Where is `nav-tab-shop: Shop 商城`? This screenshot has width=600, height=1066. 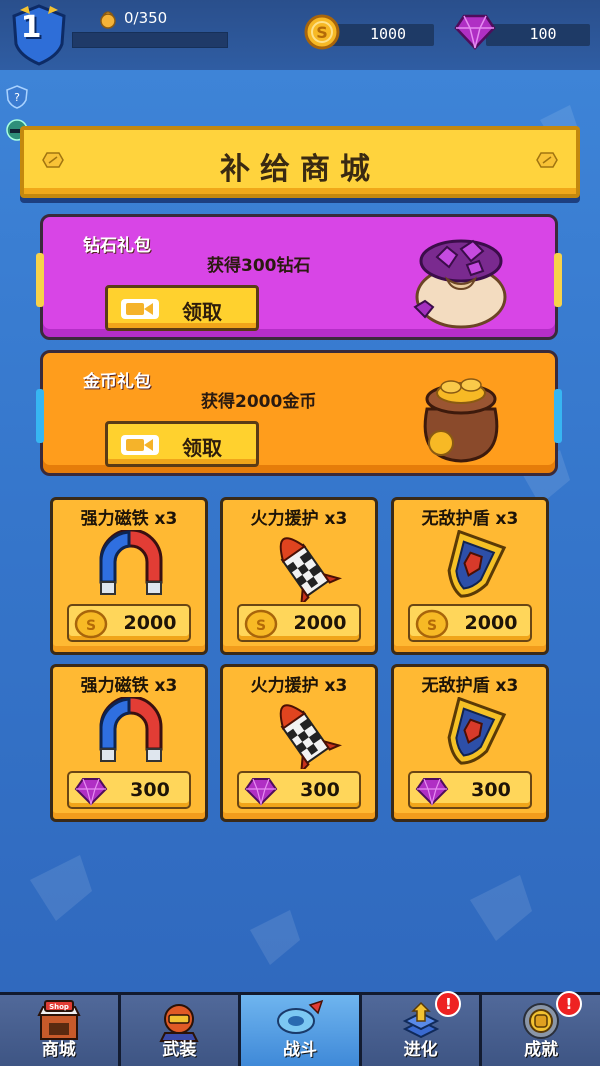
nav-tab-shop: Shop 商城 is located at coordinates (60, 1030).